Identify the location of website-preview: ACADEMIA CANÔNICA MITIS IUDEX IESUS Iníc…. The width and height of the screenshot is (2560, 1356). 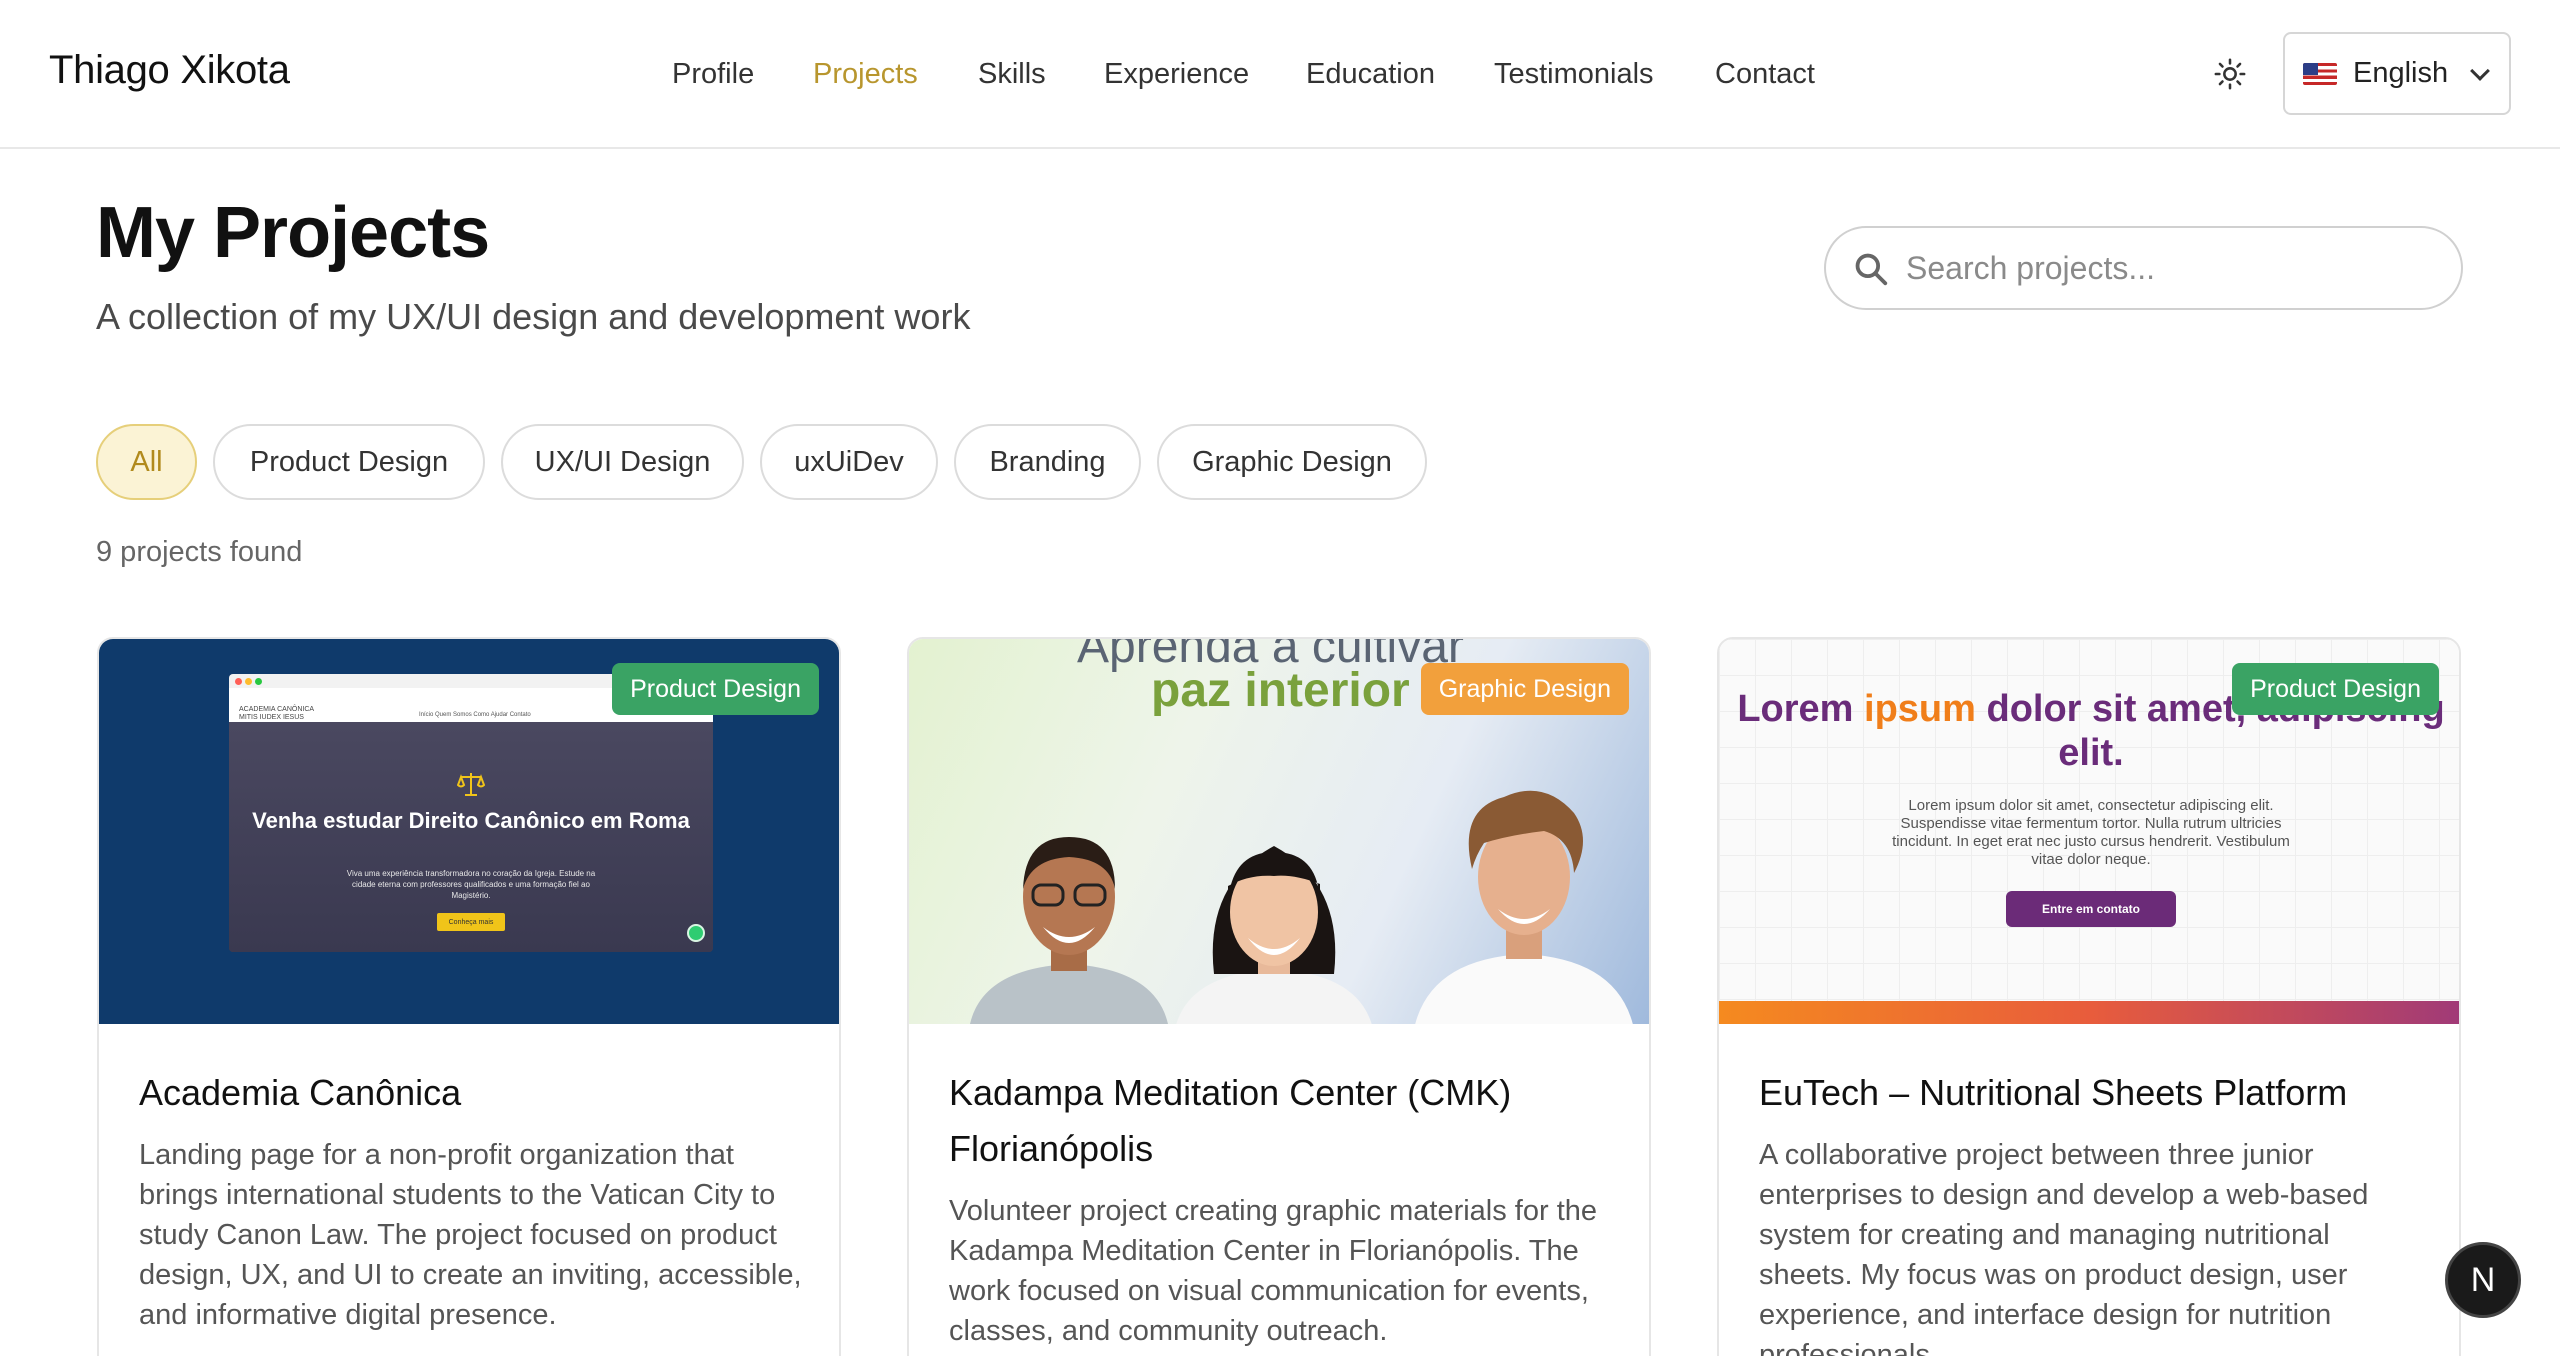
(471, 813).